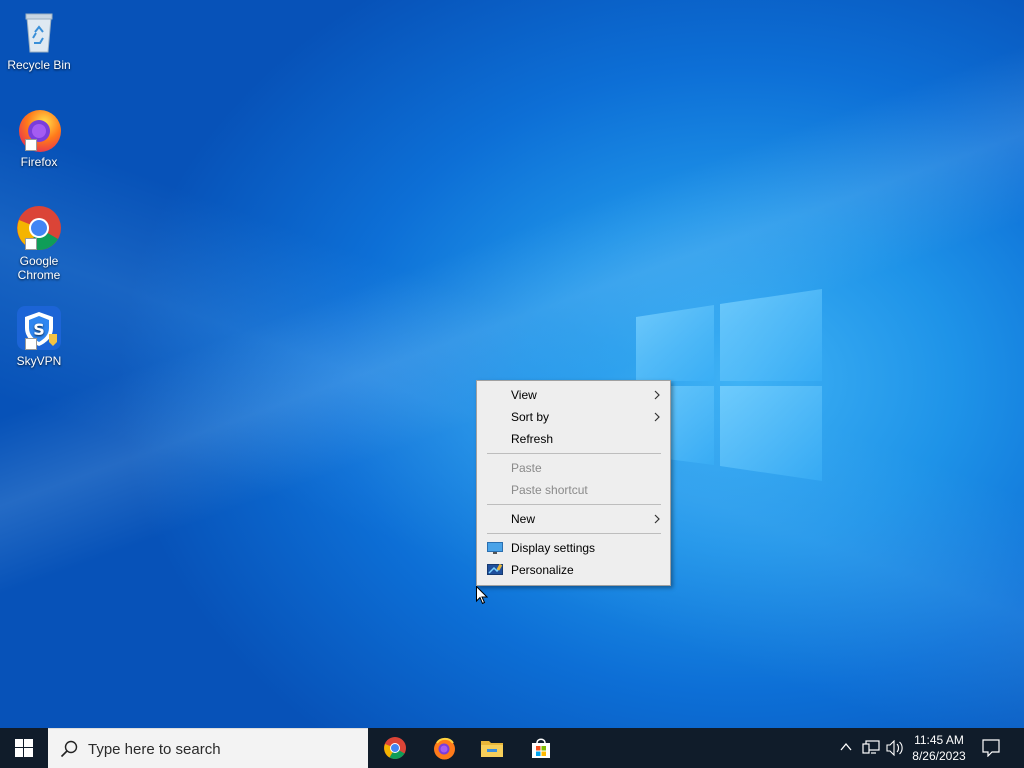  I want to click on menu-item-label: Display settings, so click(553, 548).